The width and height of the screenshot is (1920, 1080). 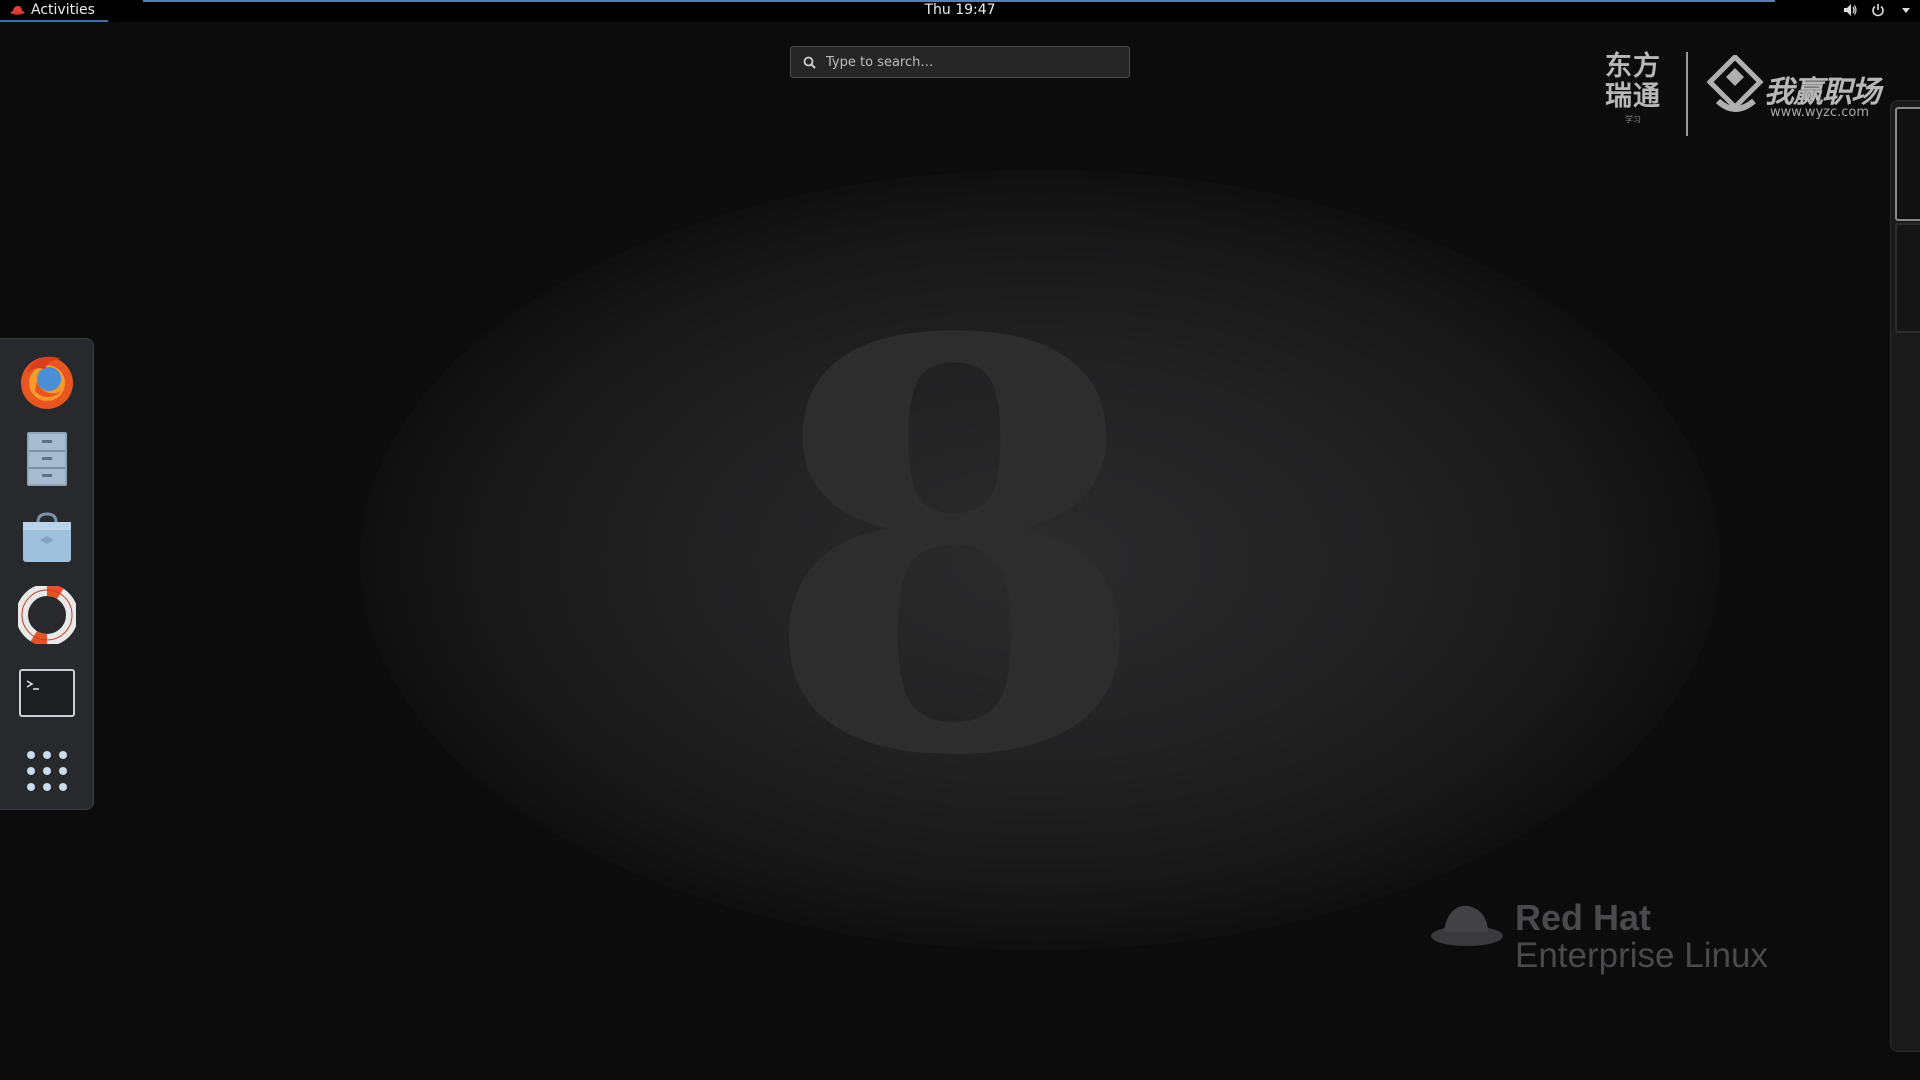 I want to click on search-entry, so click(x=960, y=62).